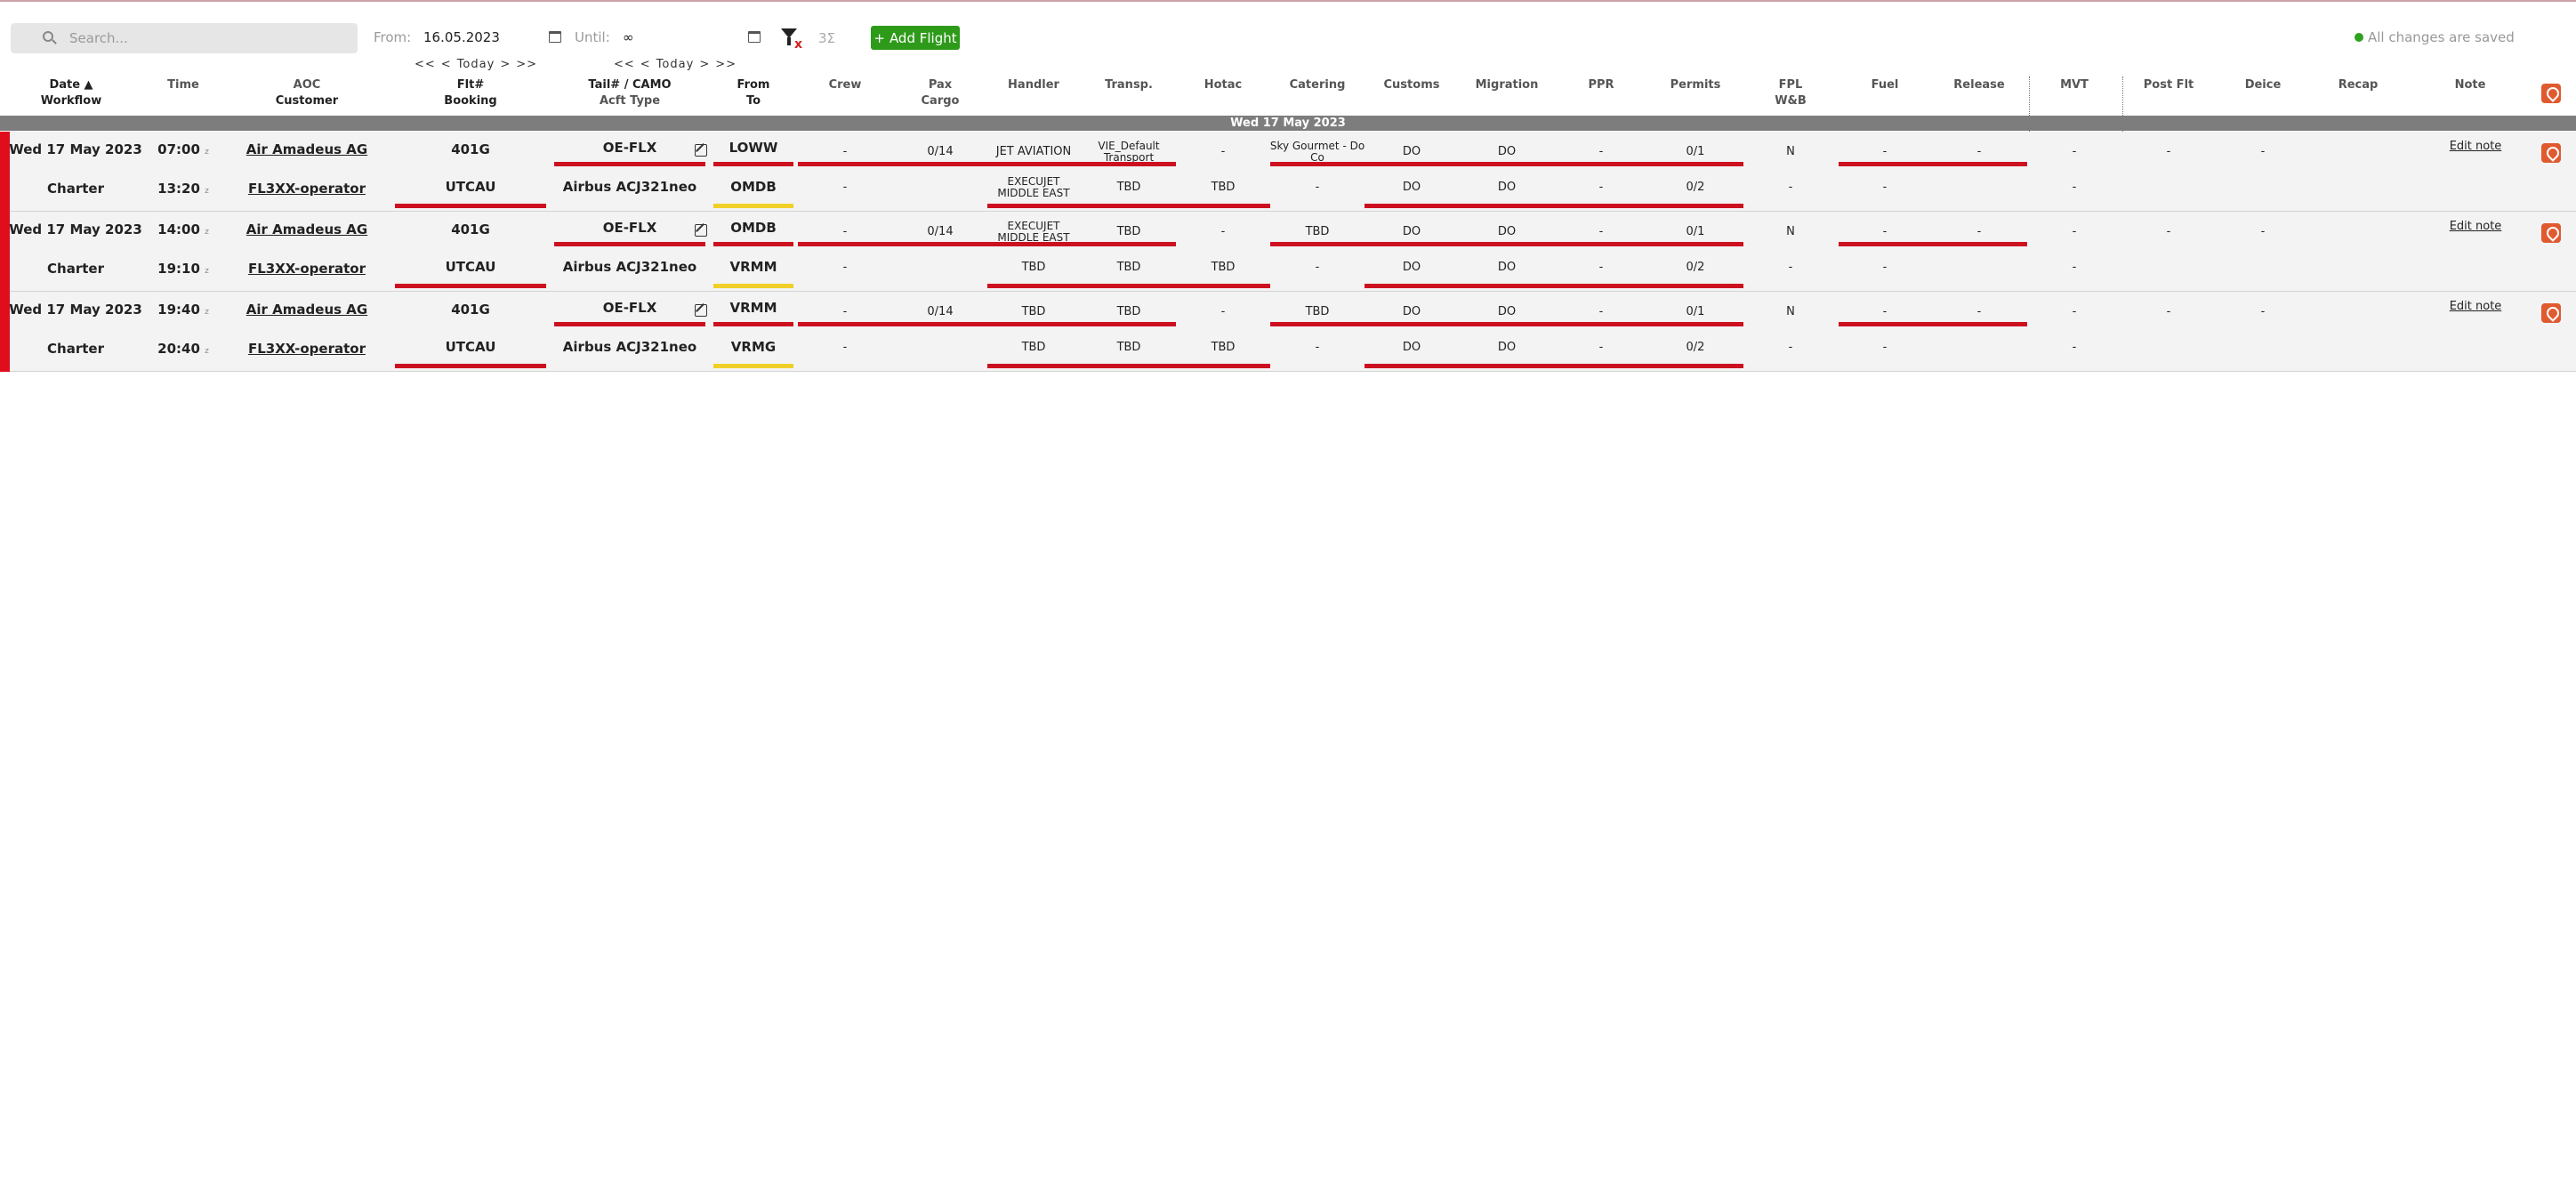 This screenshot has height=1199, width=2576. I want to click on arrival-time: 13:20 z, so click(183, 189).